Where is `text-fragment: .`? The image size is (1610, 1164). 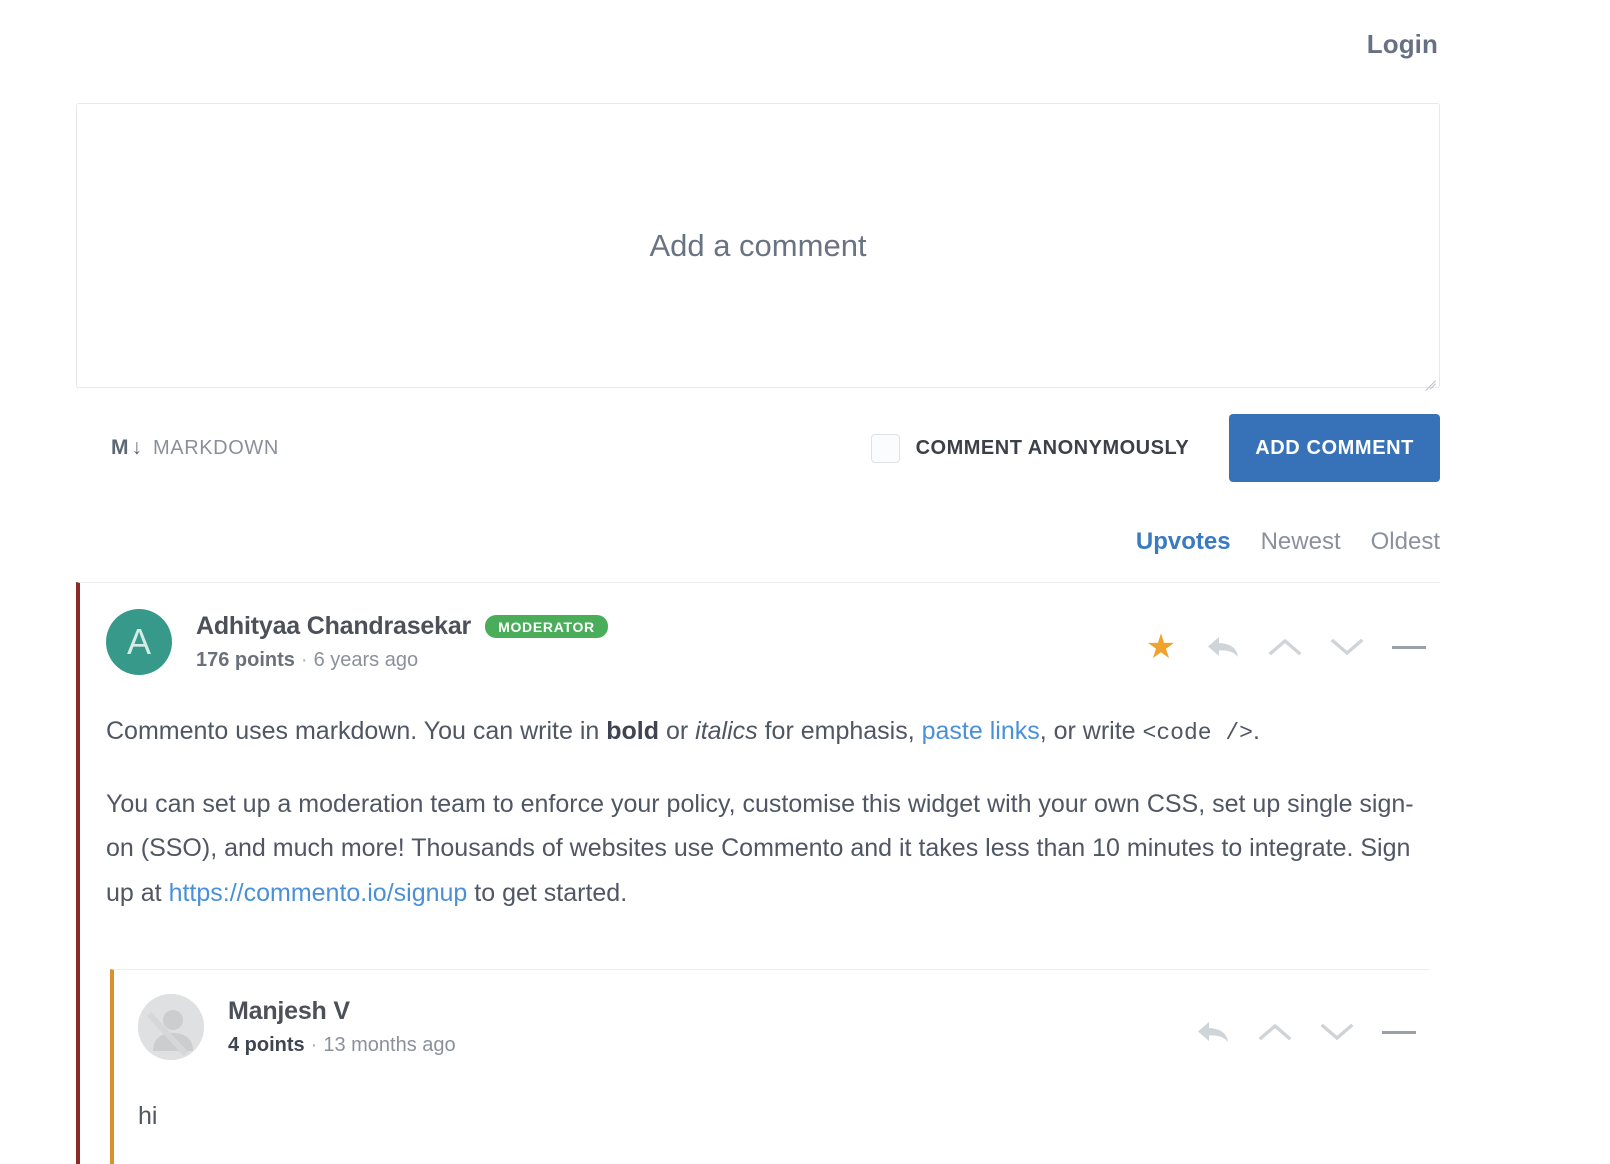 text-fragment: . is located at coordinates (1256, 731).